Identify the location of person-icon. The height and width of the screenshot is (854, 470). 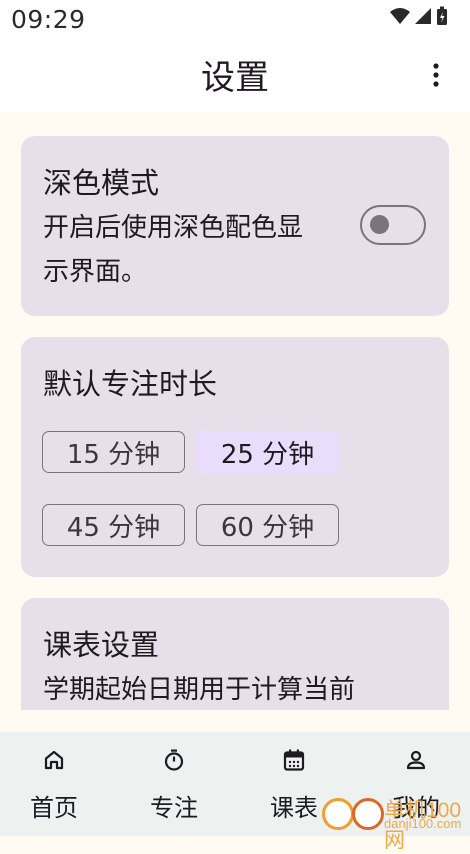
(416, 760).